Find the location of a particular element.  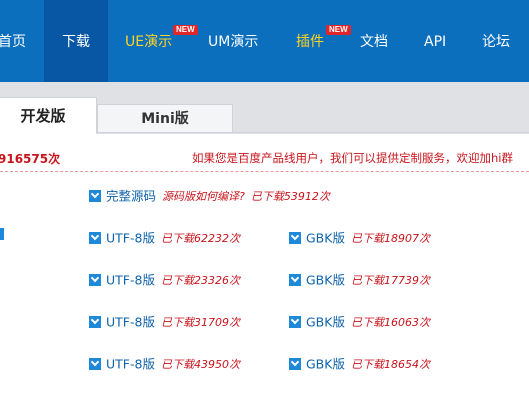

source-download-count: 已下载53912次 is located at coordinates (290, 196).